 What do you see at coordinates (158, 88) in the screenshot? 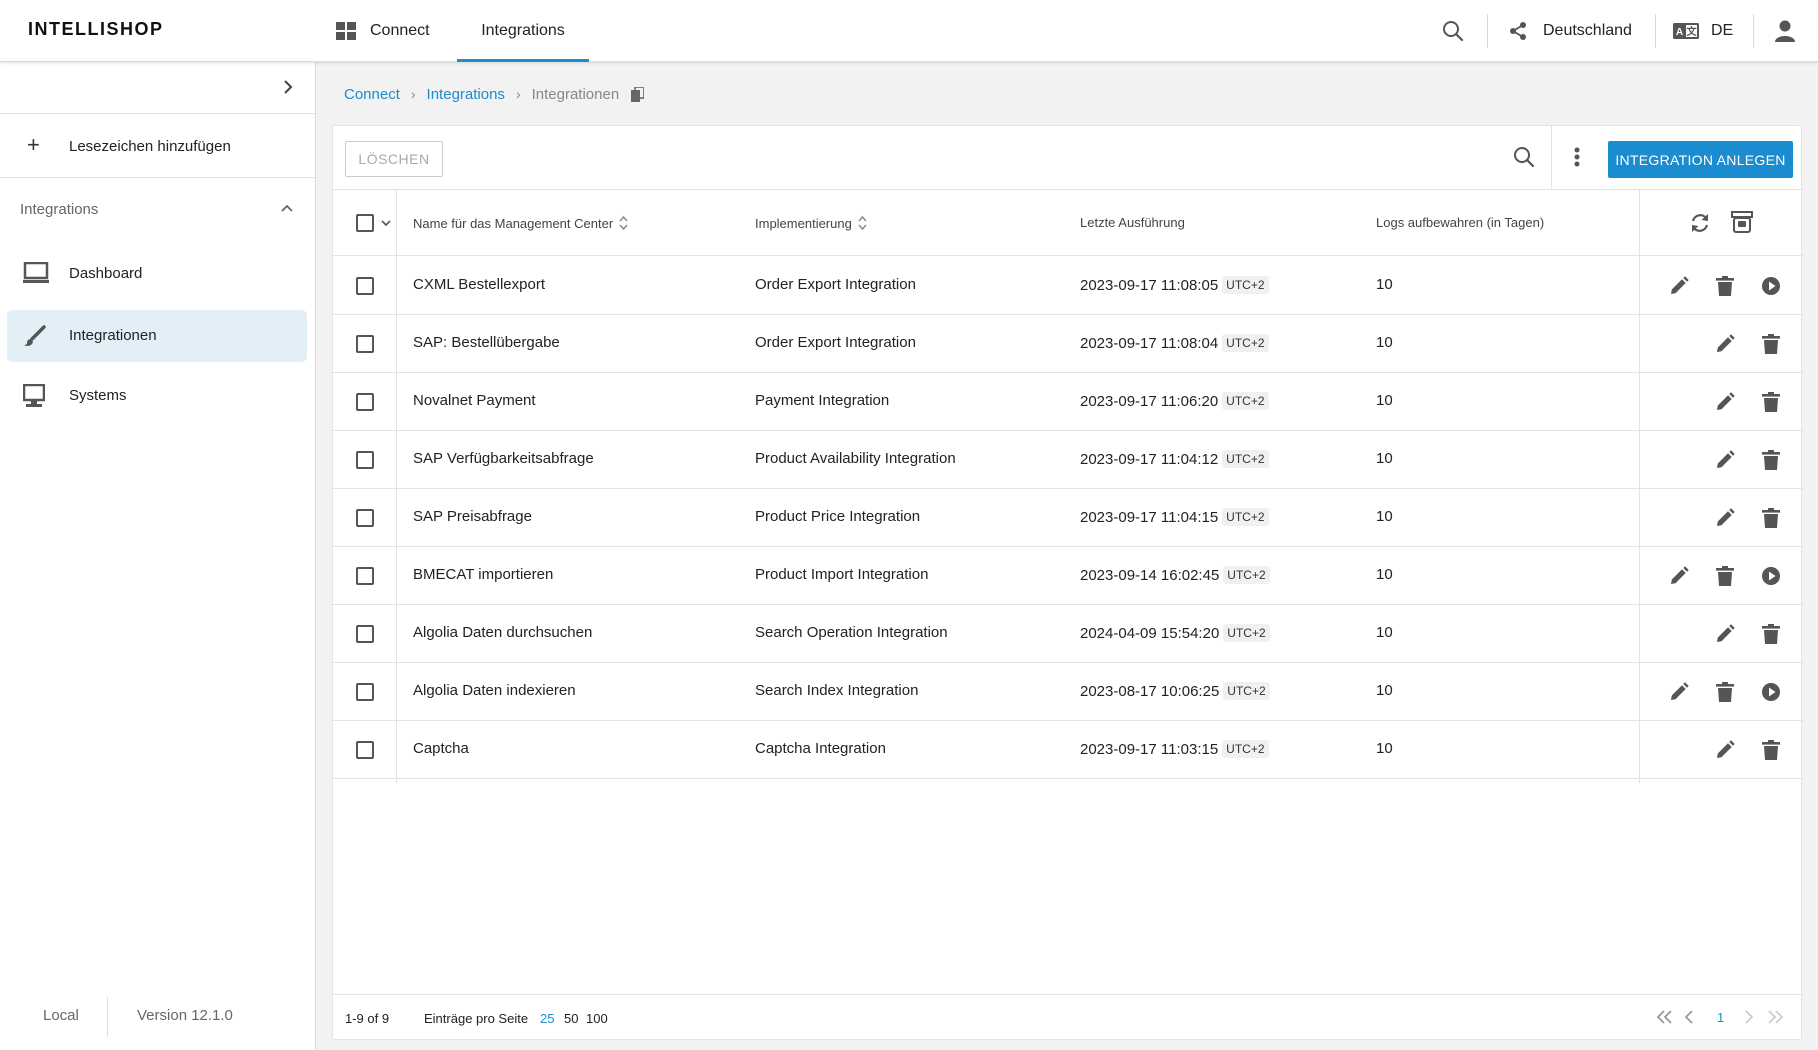
I see `sidebar-toggle` at bounding box center [158, 88].